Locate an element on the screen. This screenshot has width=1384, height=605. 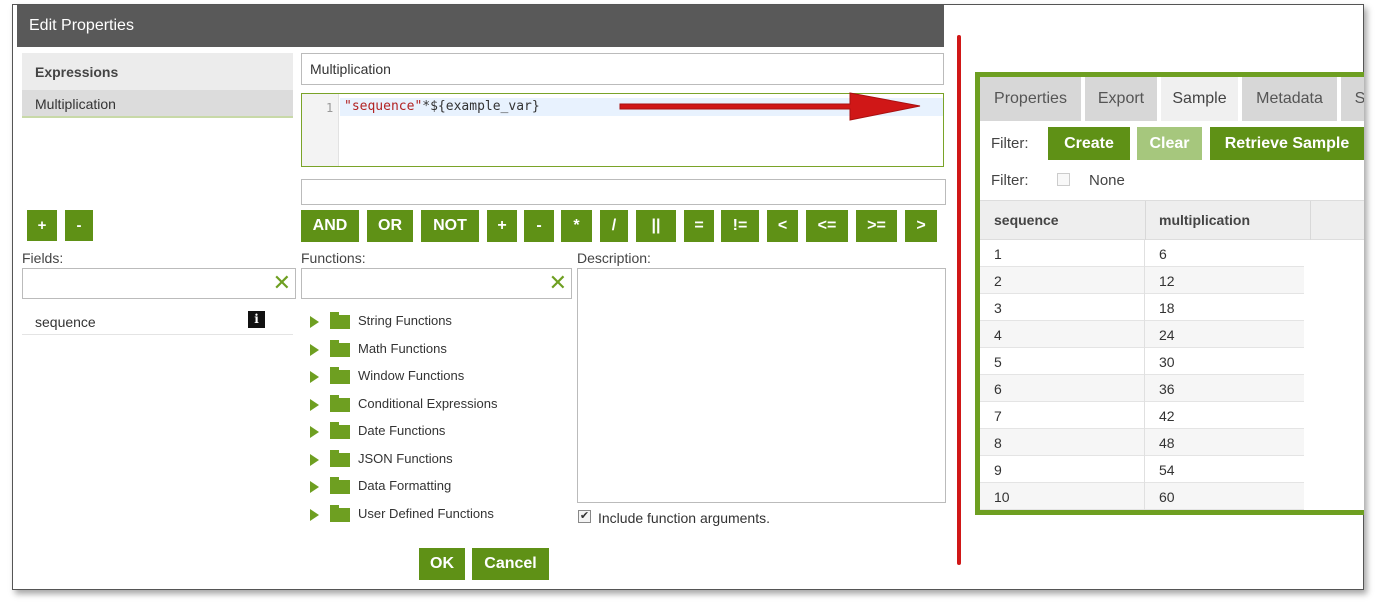
cell-multiplication: 18 is located at coordinates (1167, 308).